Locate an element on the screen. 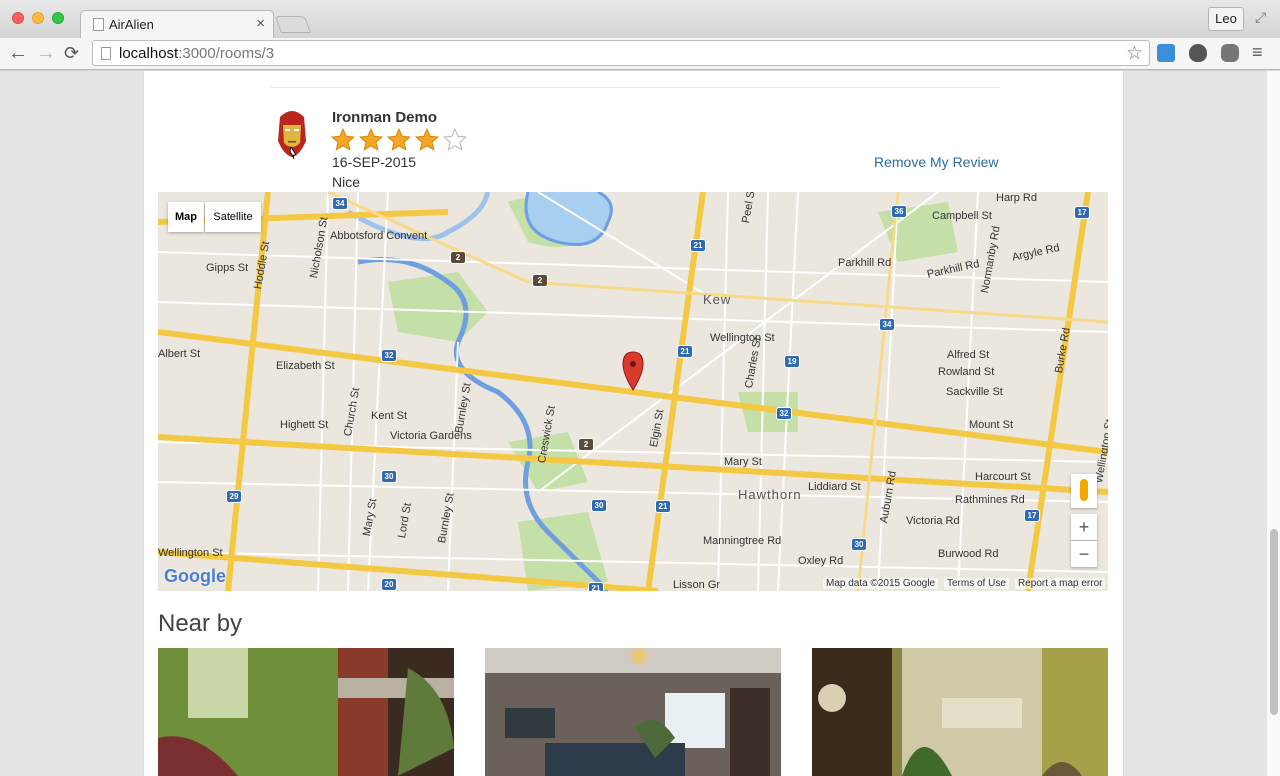 The image size is (1280, 776). map-type-map-button: Map is located at coordinates (186, 217).